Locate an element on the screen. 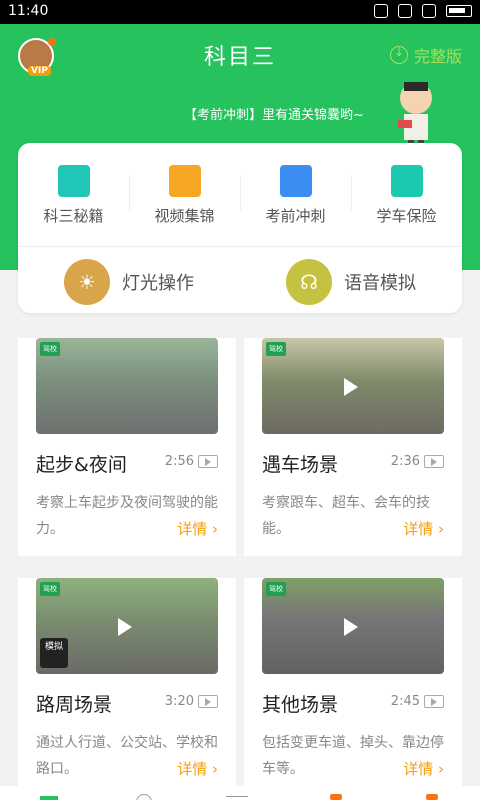  duration-text: 2:56 is located at coordinates (179, 461).